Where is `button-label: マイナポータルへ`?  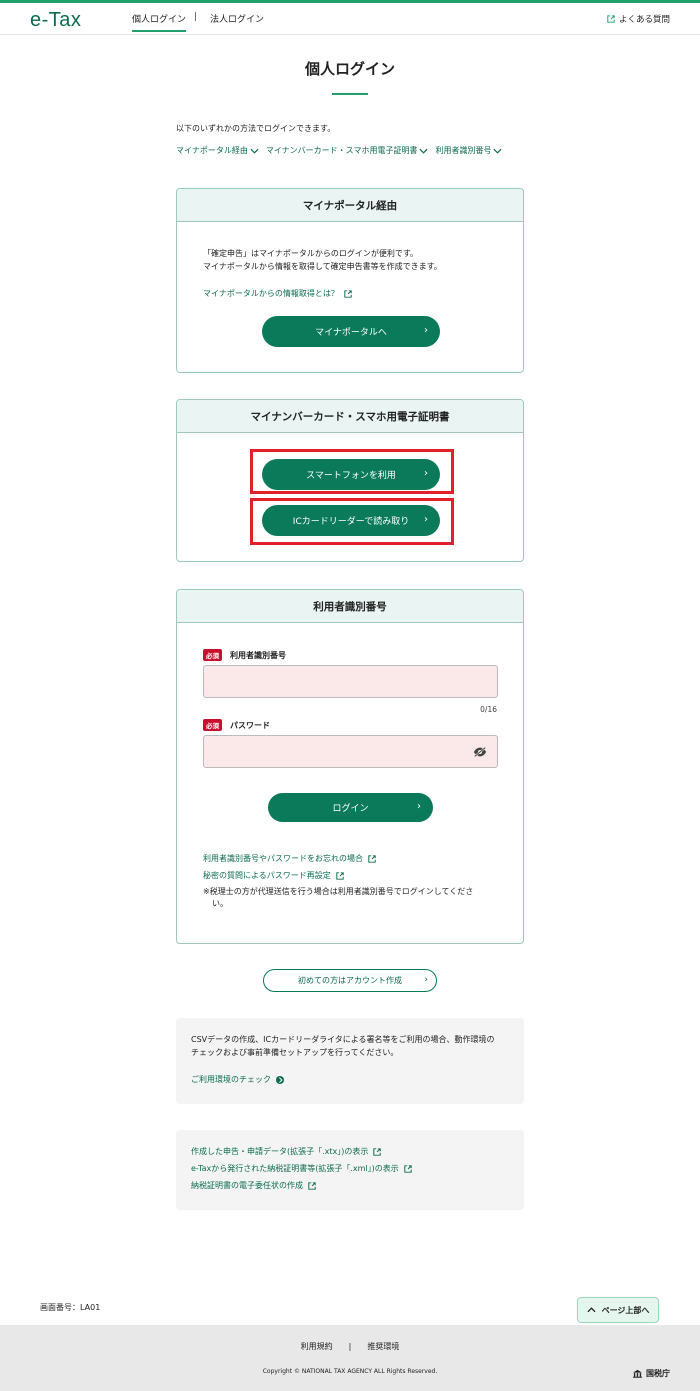
button-label: マイナポータルへ is located at coordinates (351, 333).